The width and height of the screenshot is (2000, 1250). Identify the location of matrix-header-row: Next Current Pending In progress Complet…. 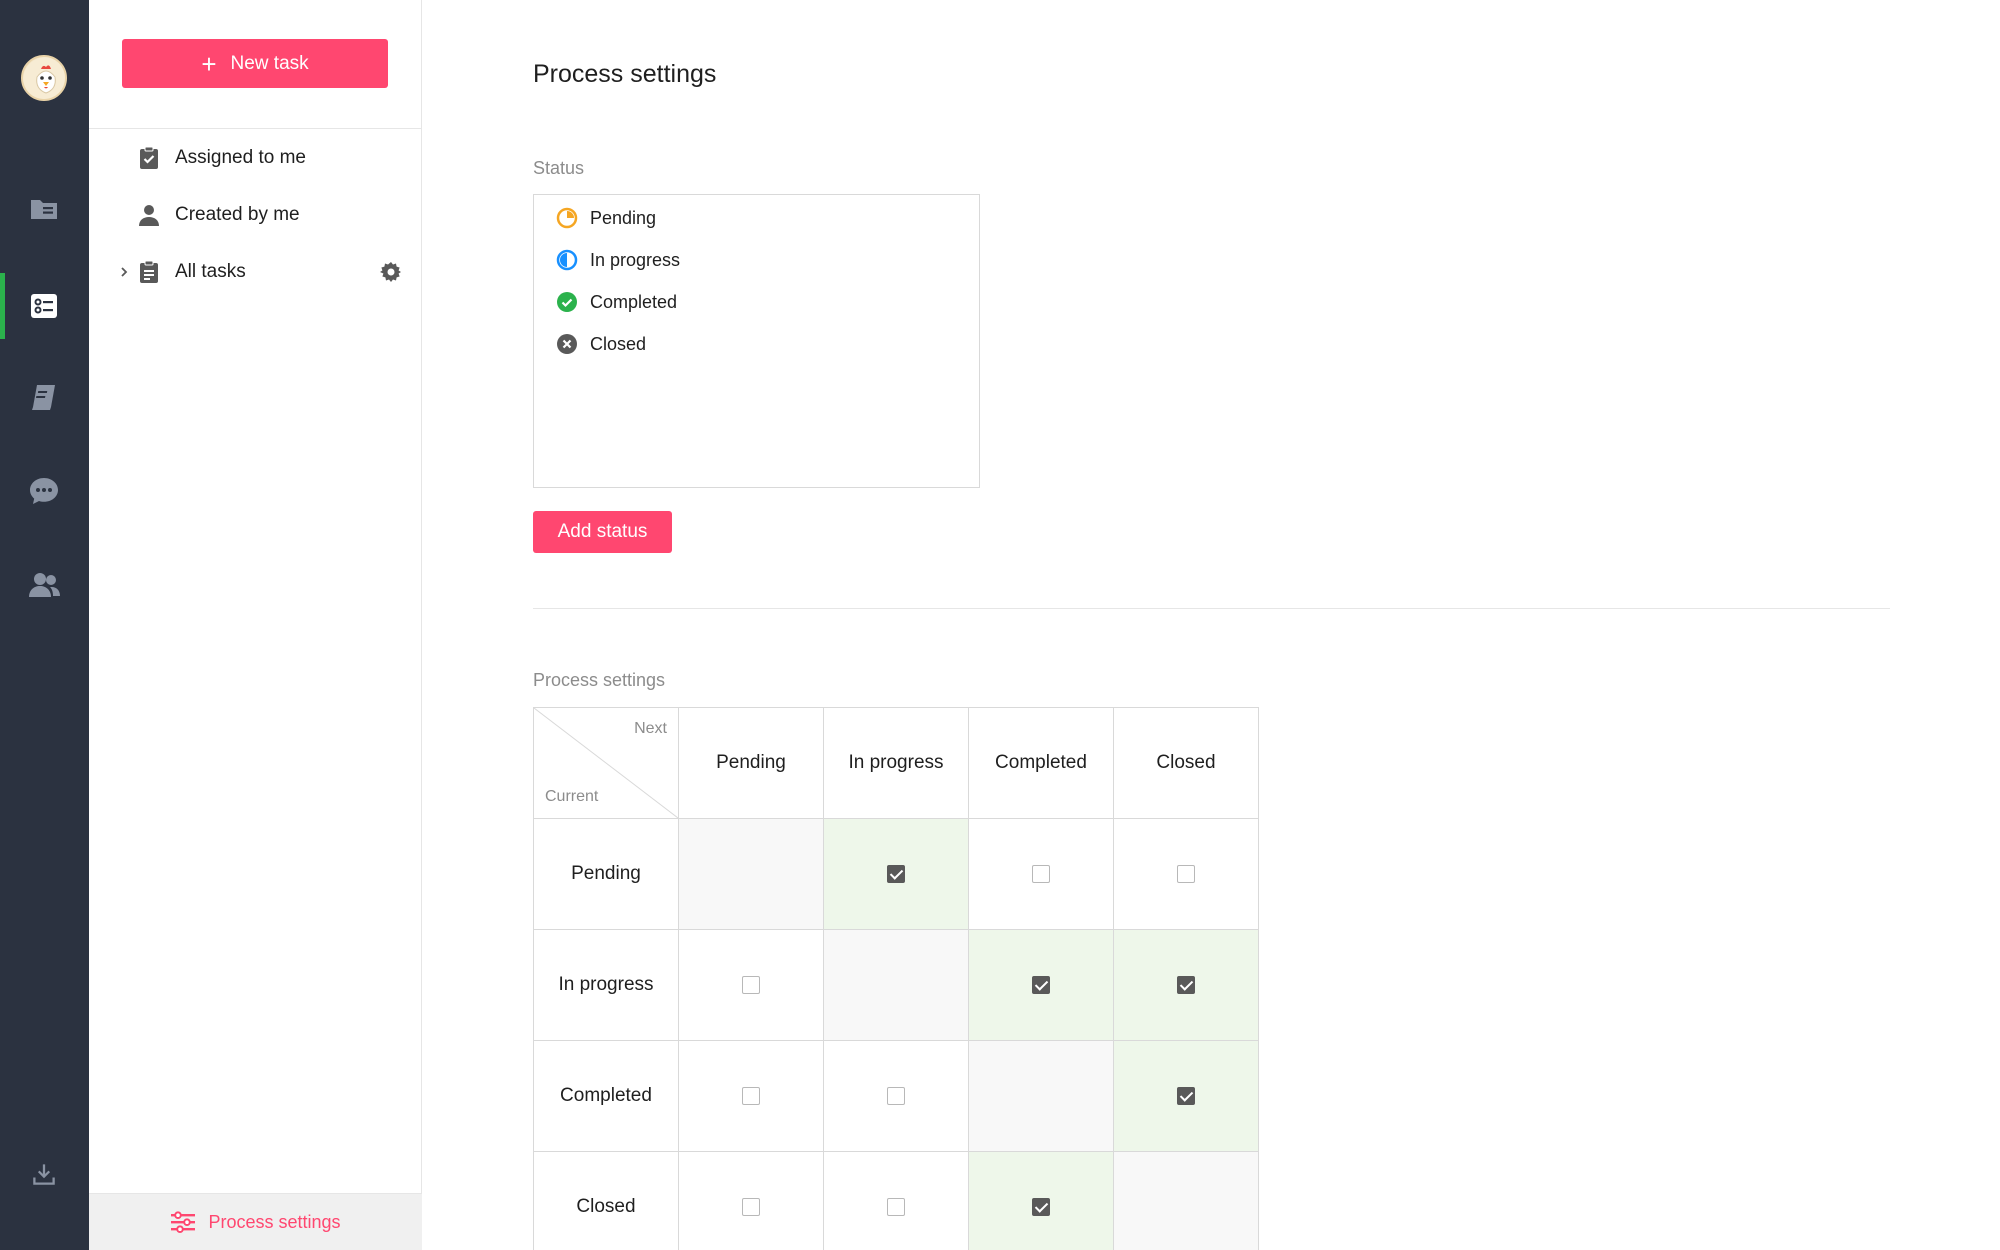
(896, 763).